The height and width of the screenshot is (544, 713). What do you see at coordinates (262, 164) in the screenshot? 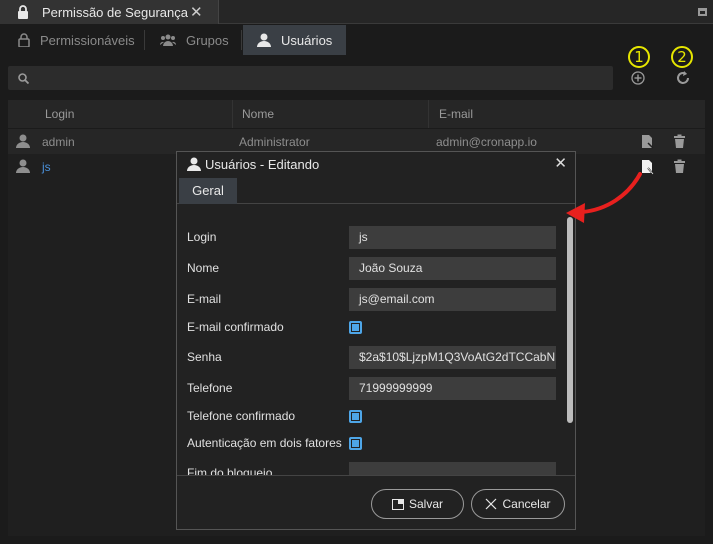
I see `dialog-title: Usuários - Editando` at bounding box center [262, 164].